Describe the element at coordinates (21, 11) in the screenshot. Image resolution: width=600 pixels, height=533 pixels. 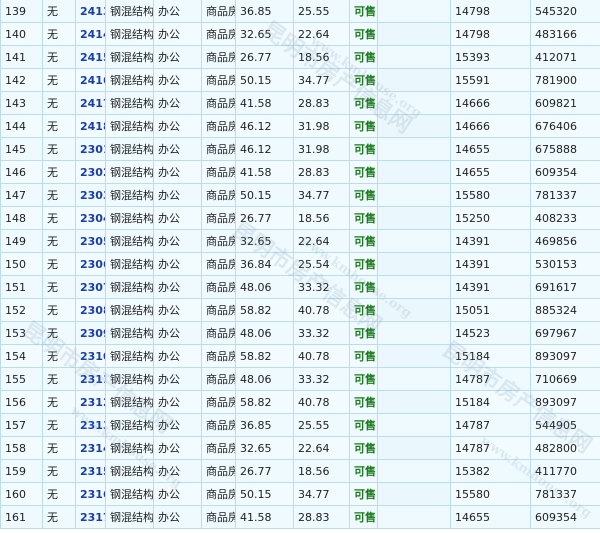
I see `row-number-cell: 139` at that location.